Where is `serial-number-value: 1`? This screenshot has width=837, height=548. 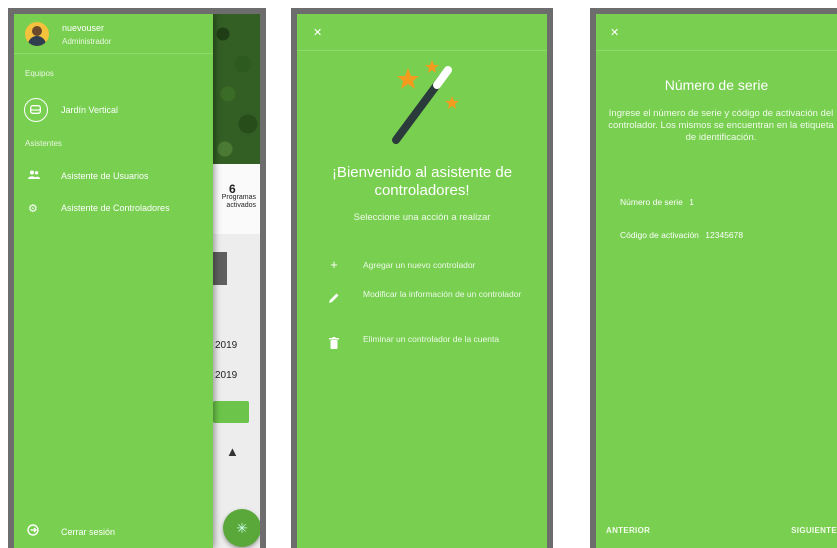
serial-number-value: 1 is located at coordinates (691, 202).